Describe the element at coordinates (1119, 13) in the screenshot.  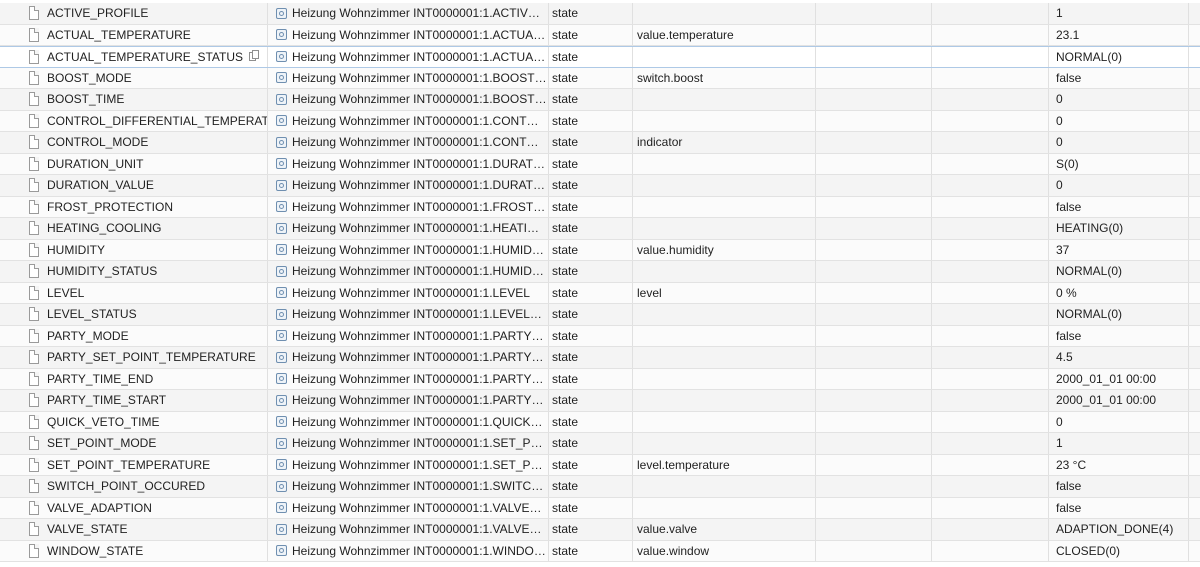
I see `value-cell: 1` at that location.